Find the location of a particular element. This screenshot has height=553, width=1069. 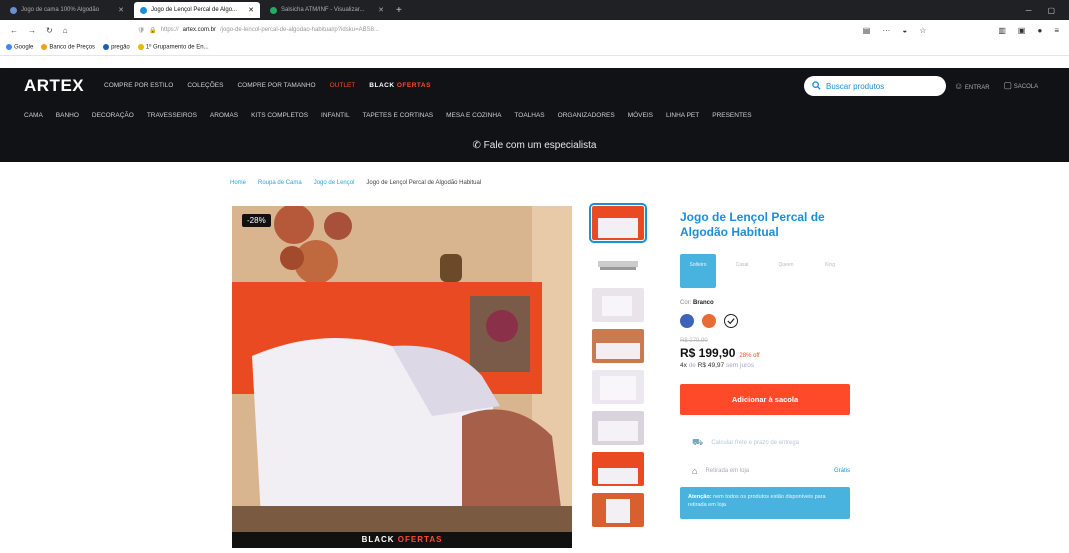

category-item: ORGANIZADORES is located at coordinates (586, 115).